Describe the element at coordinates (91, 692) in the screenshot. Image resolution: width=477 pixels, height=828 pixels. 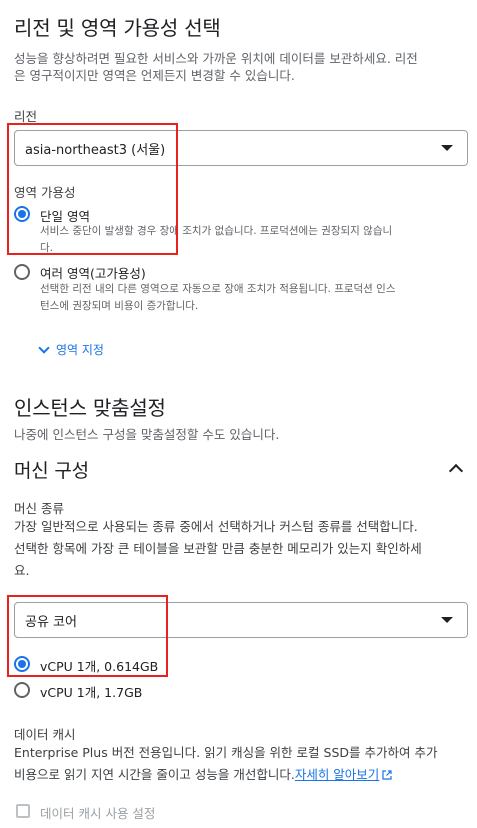
I see `vcpu-17-label: vCPU 1개, 1.7GB` at that location.